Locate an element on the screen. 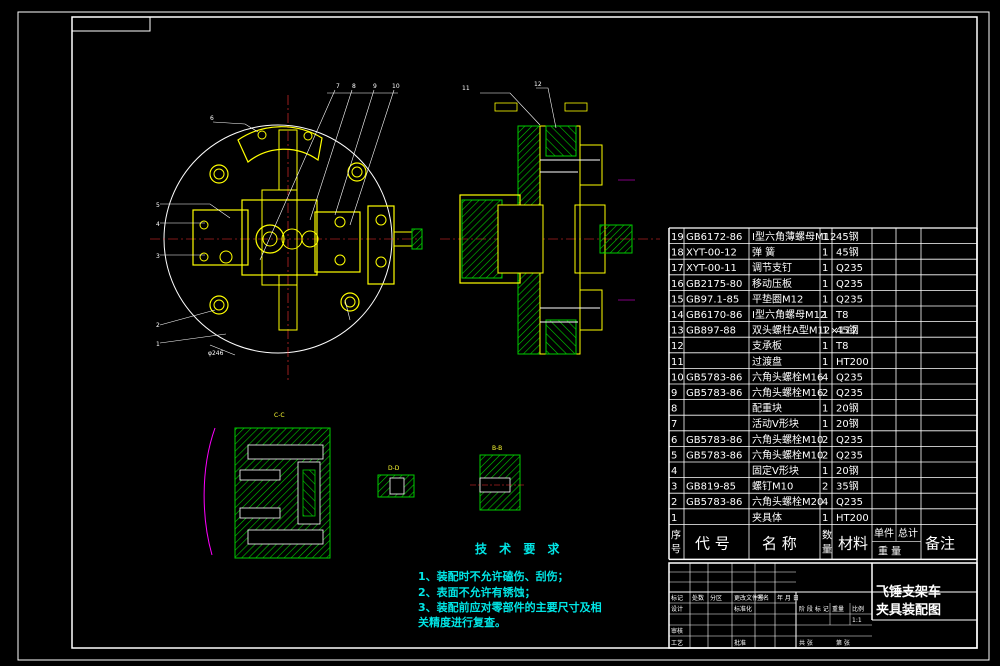 This screenshot has height=666, width=1000. bom-row-number: 15 is located at coordinates (677, 299).